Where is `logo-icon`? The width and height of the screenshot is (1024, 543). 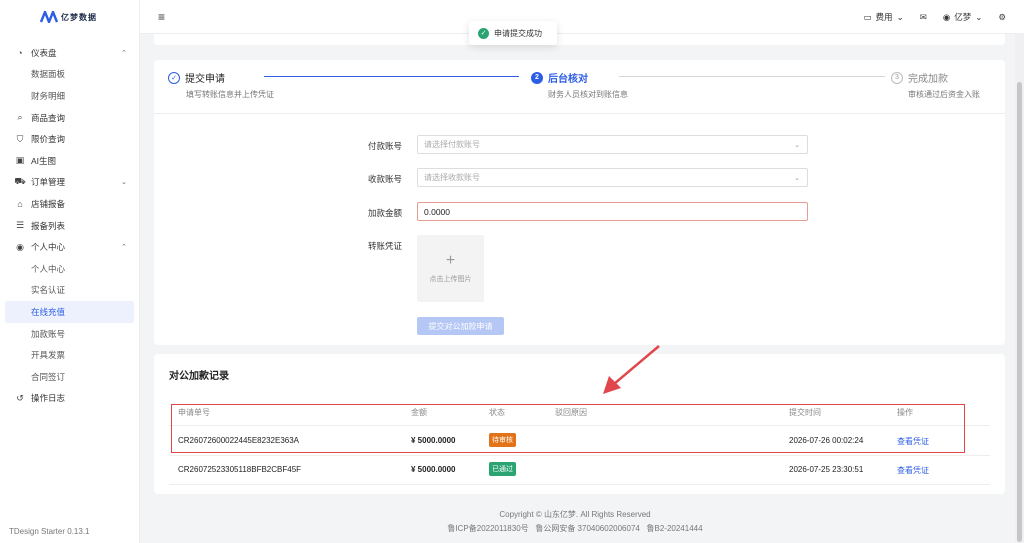
logo-icon is located at coordinates (49, 17).